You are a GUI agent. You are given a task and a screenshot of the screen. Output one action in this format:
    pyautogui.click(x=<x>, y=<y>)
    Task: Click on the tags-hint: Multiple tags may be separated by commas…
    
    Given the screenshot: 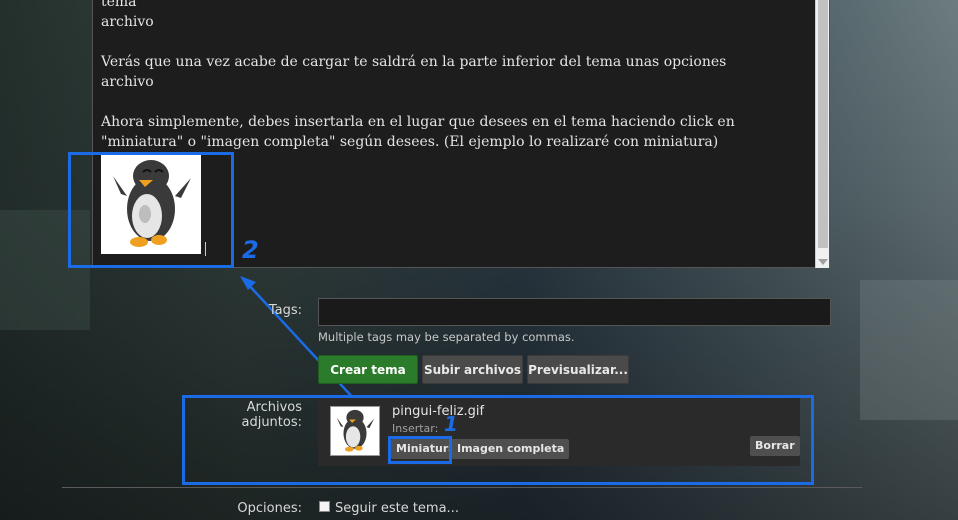 What is the action you would take?
    pyautogui.click(x=446, y=337)
    